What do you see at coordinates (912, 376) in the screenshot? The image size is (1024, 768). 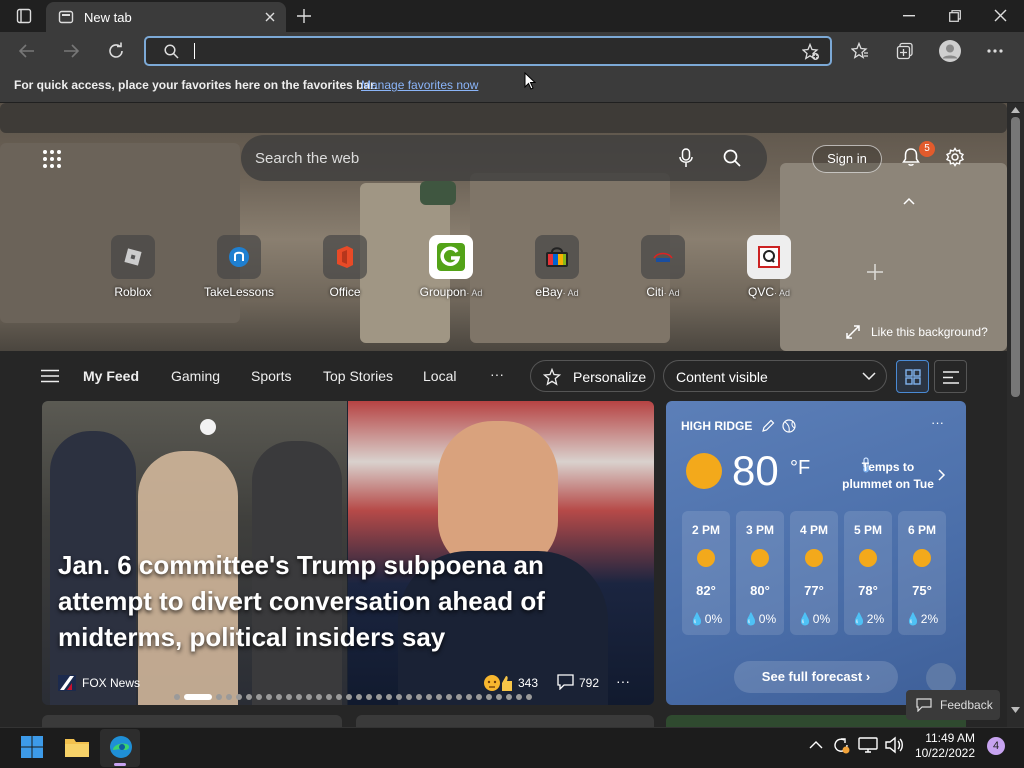 I see `grid-layout-button` at bounding box center [912, 376].